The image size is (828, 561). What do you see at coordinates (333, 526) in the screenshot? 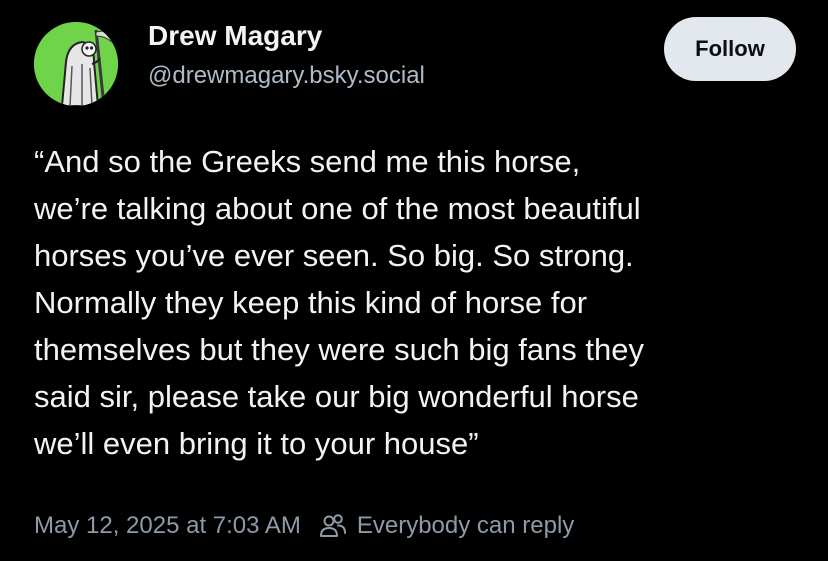
I see `people-icon` at bounding box center [333, 526].